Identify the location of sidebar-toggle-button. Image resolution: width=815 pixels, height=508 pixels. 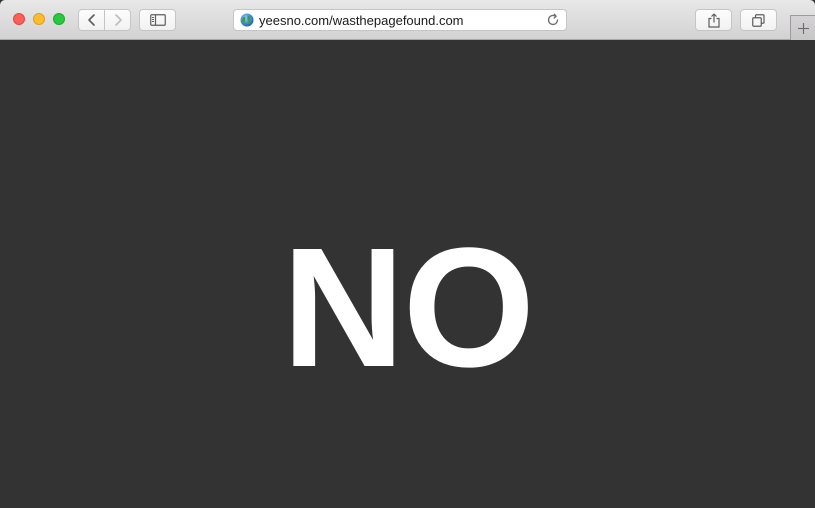
(157, 20).